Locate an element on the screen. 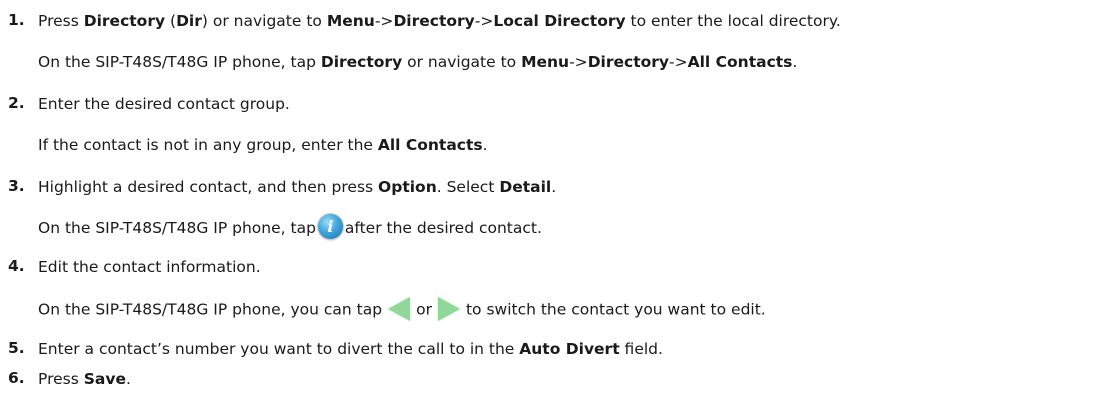 This screenshot has width=1103, height=394. step-number: 1. is located at coordinates (16, 20).